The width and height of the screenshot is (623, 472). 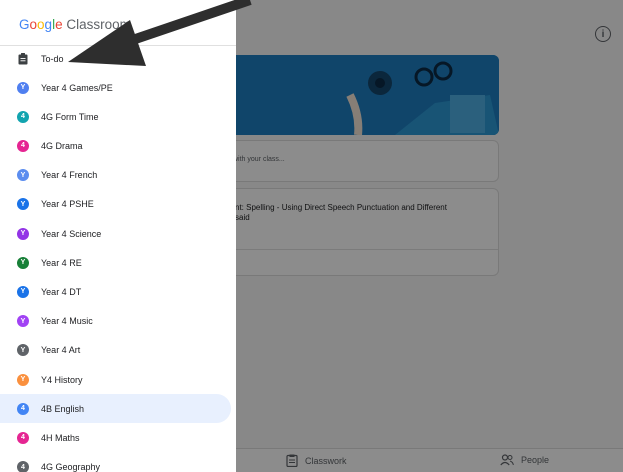 I want to click on drawer-item-class: 4 4G Drama, so click(x=115, y=145).